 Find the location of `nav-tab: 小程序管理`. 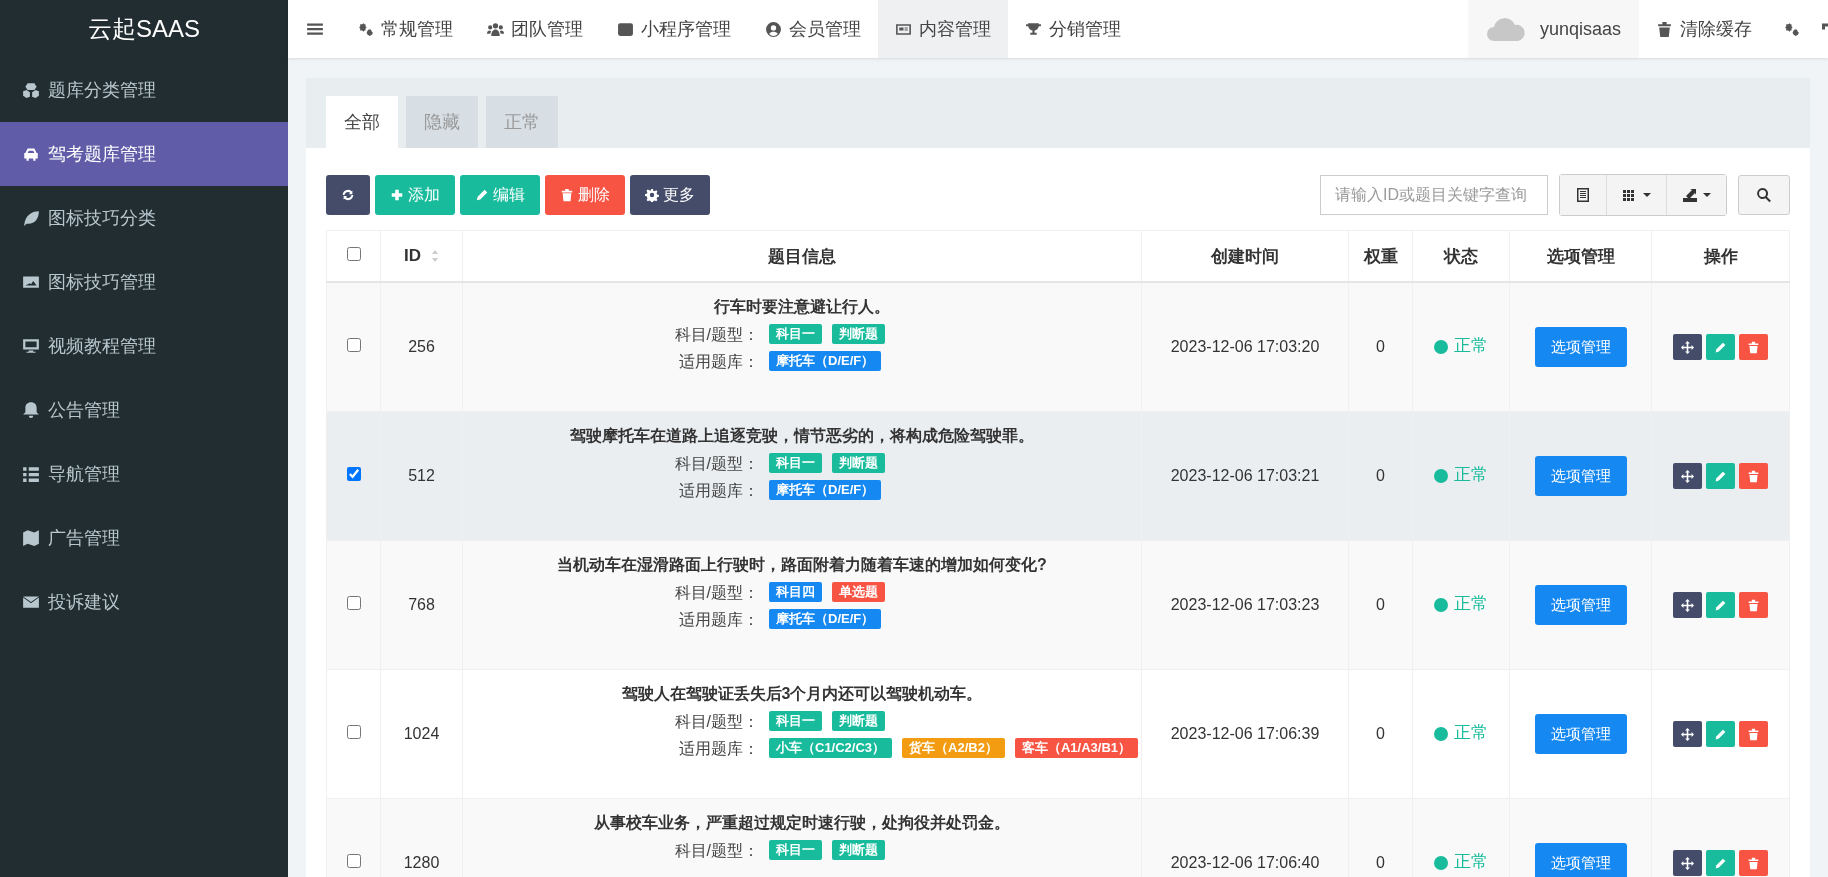

nav-tab: 小程序管理 is located at coordinates (674, 29).